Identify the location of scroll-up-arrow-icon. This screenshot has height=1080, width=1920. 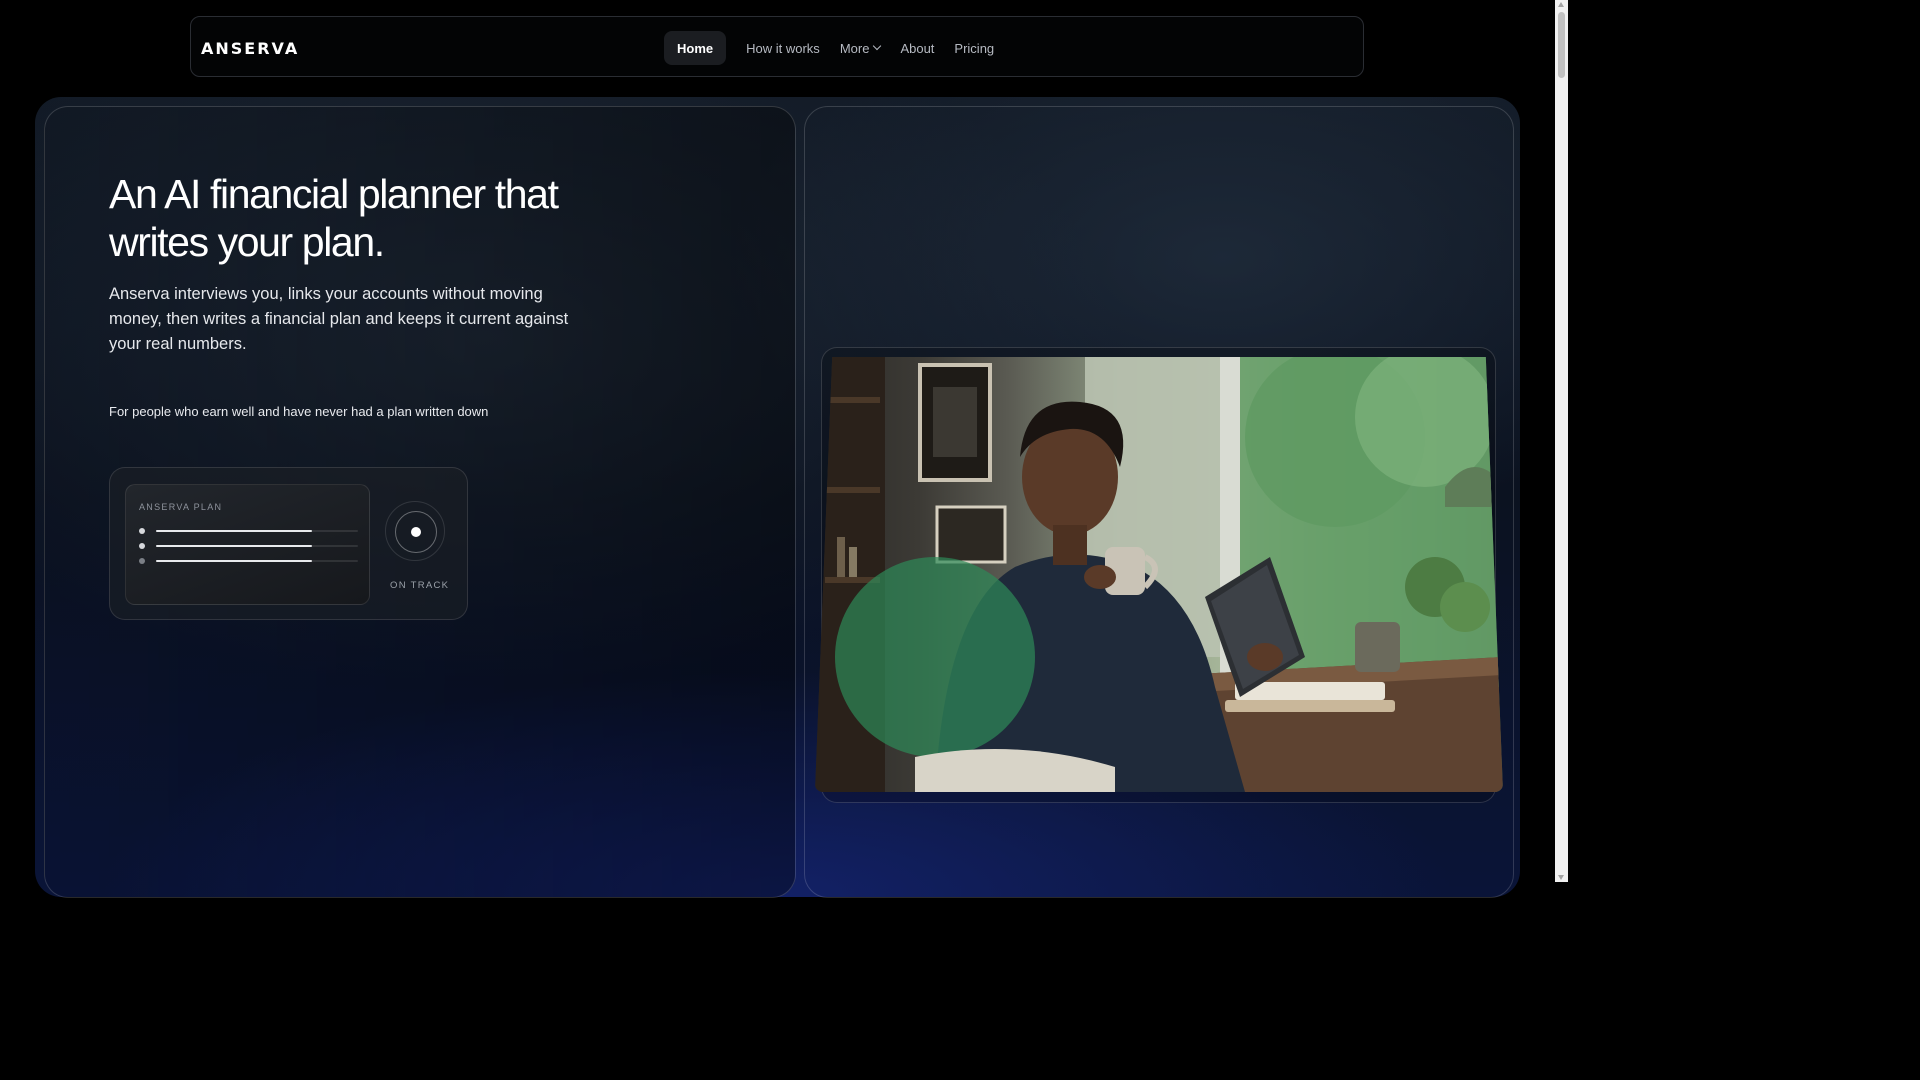
(1561, 4).